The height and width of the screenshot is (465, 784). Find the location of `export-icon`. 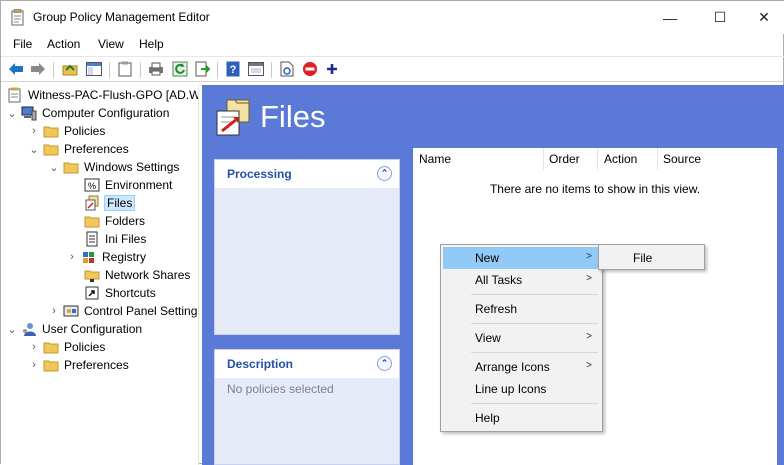

export-icon is located at coordinates (203, 69).